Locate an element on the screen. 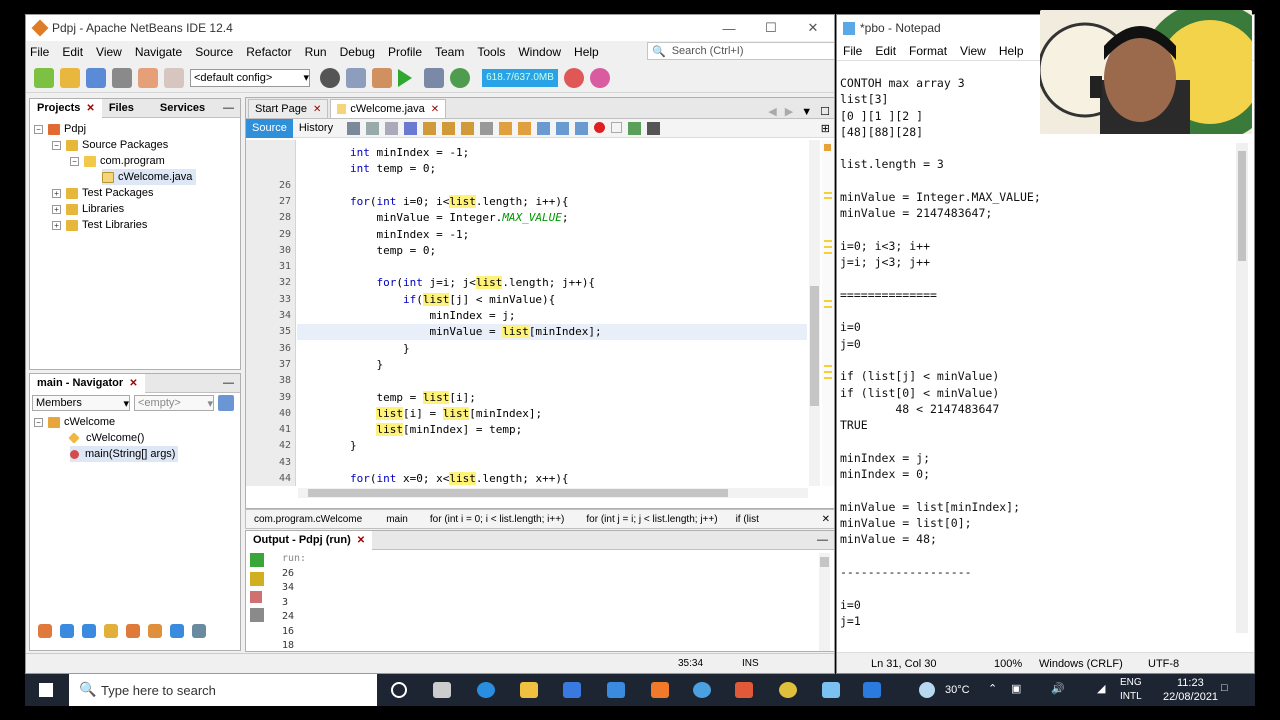 This screenshot has height=720, width=1280. last-edit-icon is located at coordinates (392, 128).